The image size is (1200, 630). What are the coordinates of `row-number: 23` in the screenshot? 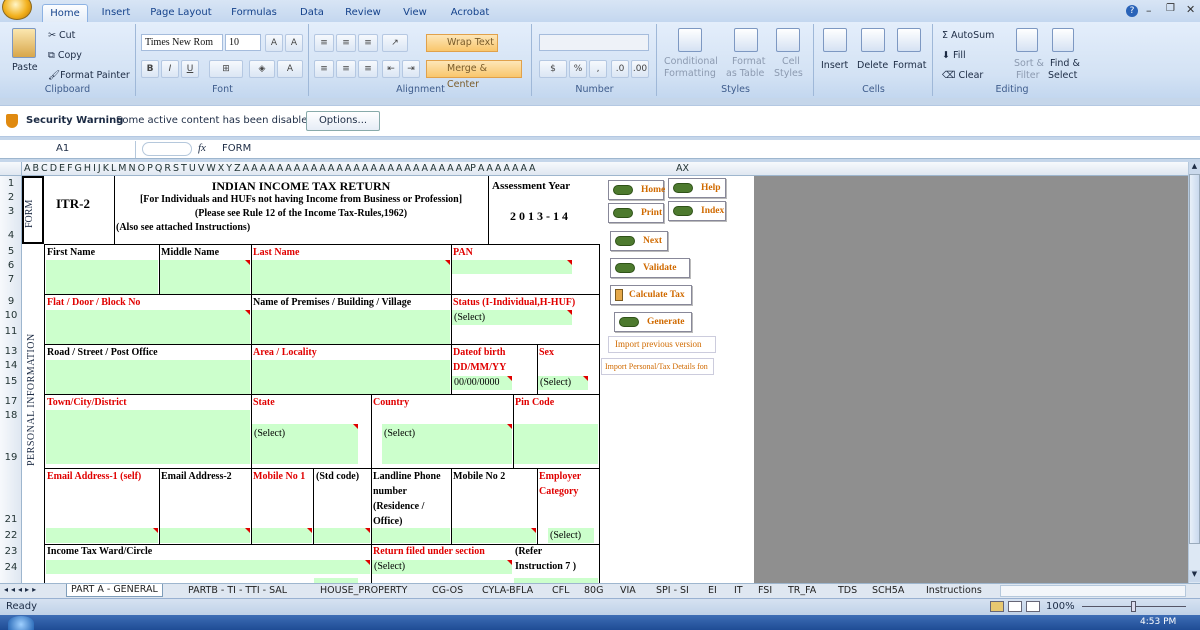 It's located at (11, 551).